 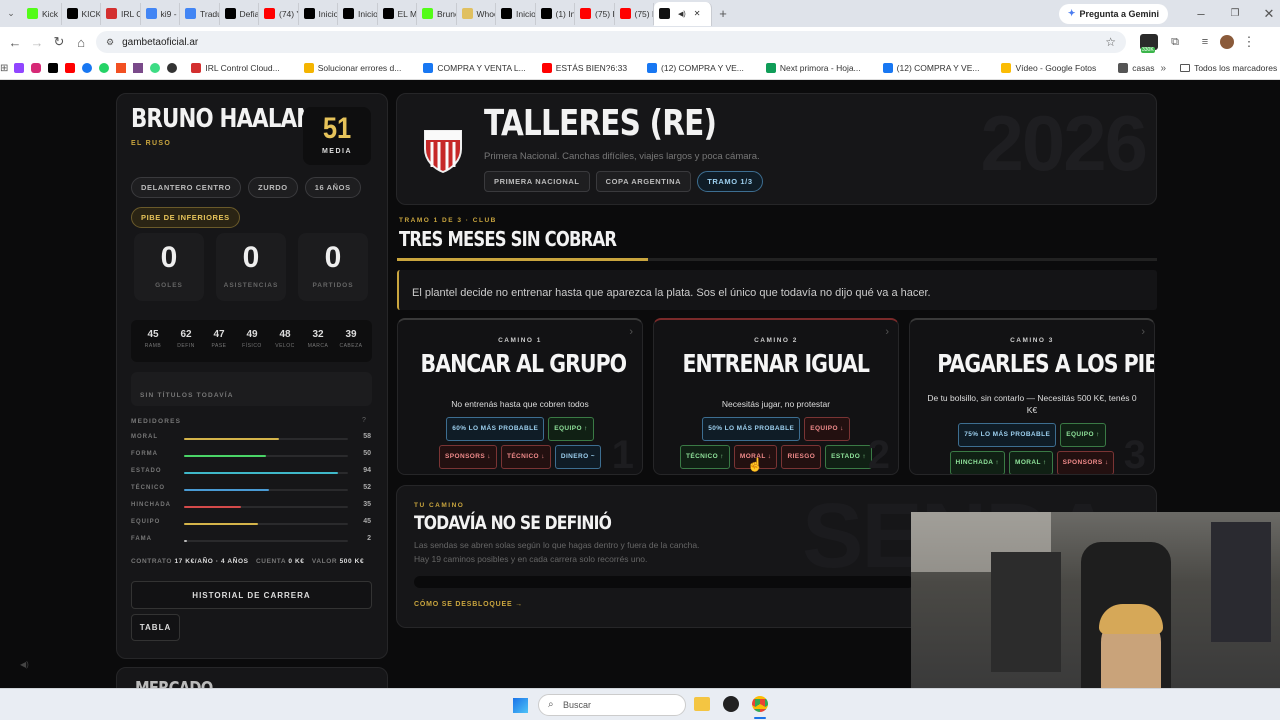 I want to click on bookmark-star-icon: ☆, so click(x=1110, y=42).